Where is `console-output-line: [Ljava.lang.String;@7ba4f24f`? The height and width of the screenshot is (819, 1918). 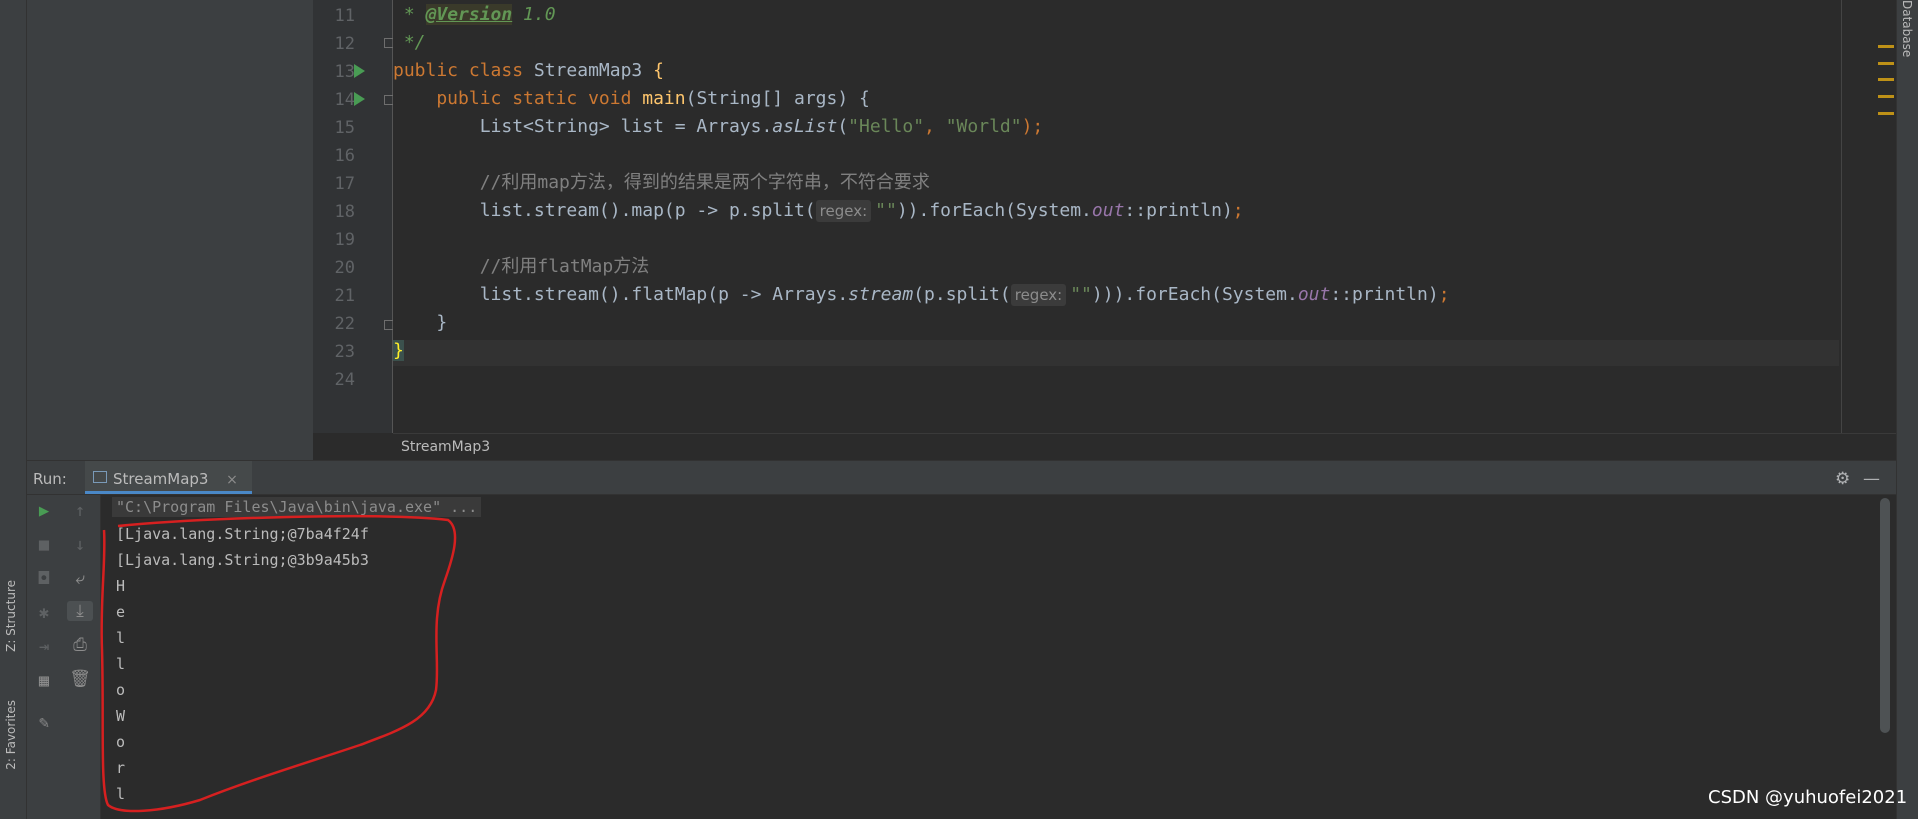
console-output-line: [Ljava.lang.String;@7ba4f24f is located at coordinates (242, 534).